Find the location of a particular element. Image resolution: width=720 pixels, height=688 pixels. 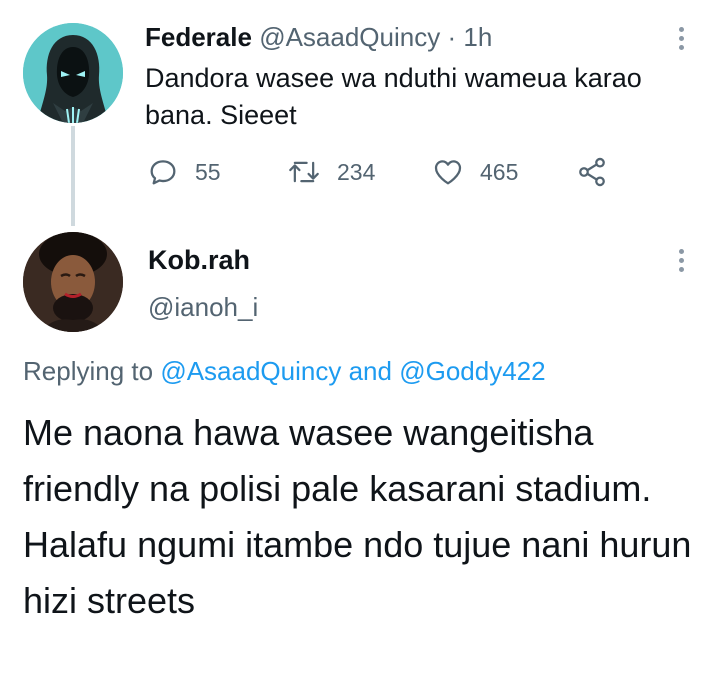

author-handle: @AsaadQuincy is located at coordinates (349, 37).